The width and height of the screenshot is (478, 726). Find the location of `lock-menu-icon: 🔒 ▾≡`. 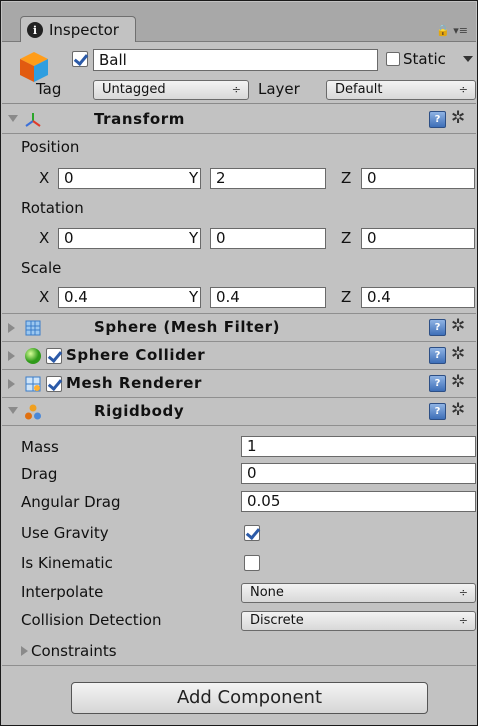

lock-menu-icon: 🔒 ▾≡ is located at coordinates (452, 30).